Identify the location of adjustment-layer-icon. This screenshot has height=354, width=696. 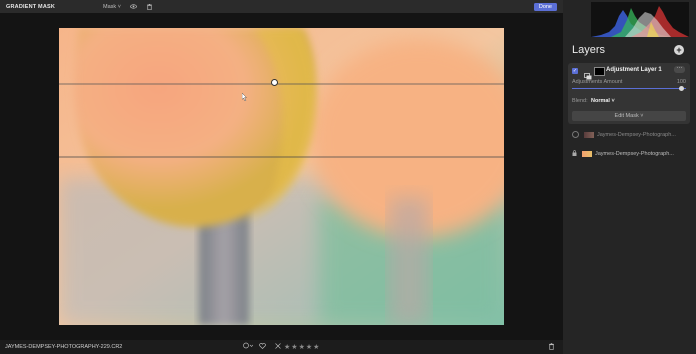
(588, 73).